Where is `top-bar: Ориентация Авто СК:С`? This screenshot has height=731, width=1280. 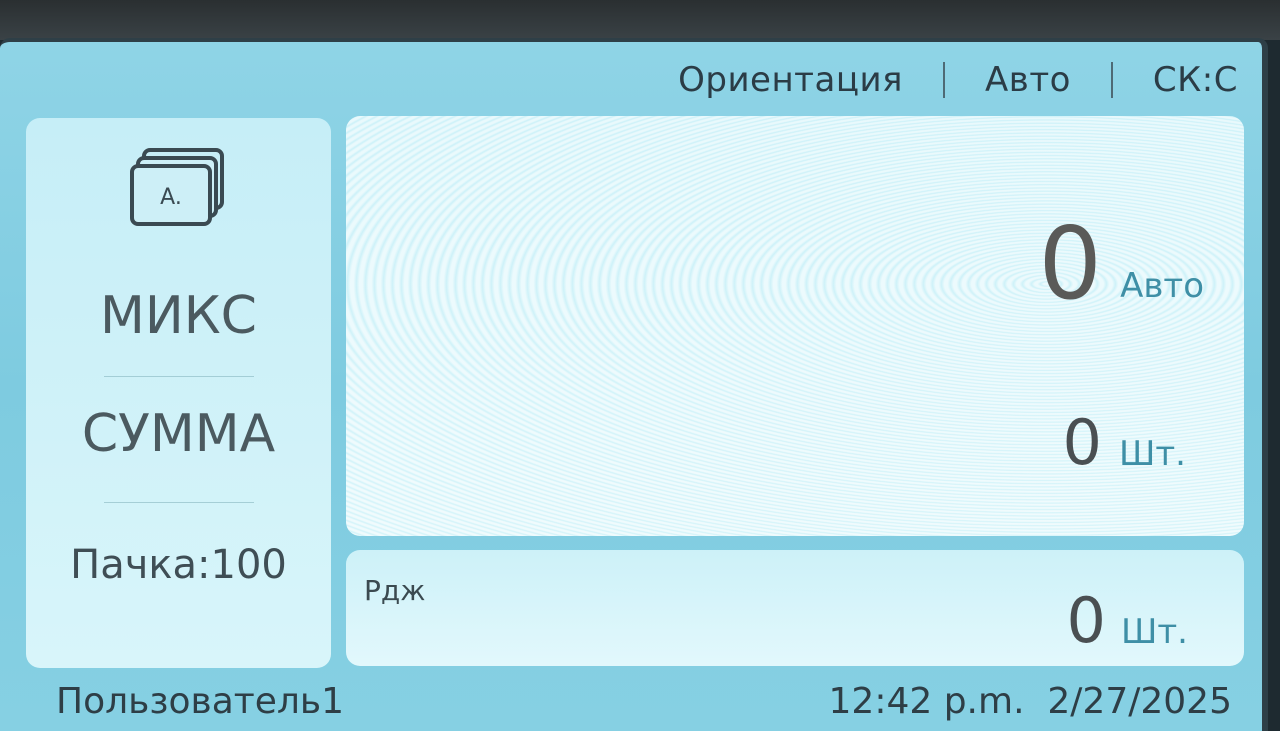
top-bar: Ориентация Авто СК:С is located at coordinates (958, 80).